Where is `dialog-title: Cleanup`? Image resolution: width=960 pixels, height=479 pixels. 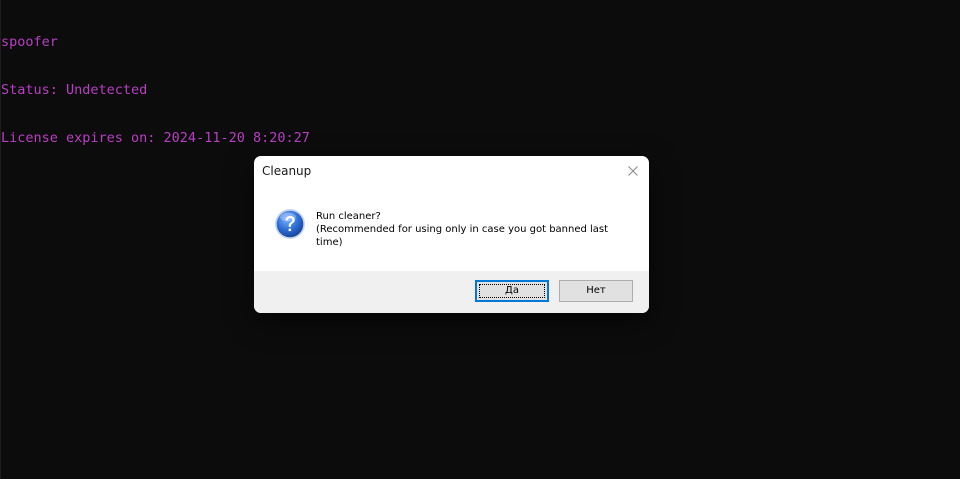 dialog-title: Cleanup is located at coordinates (287, 171).